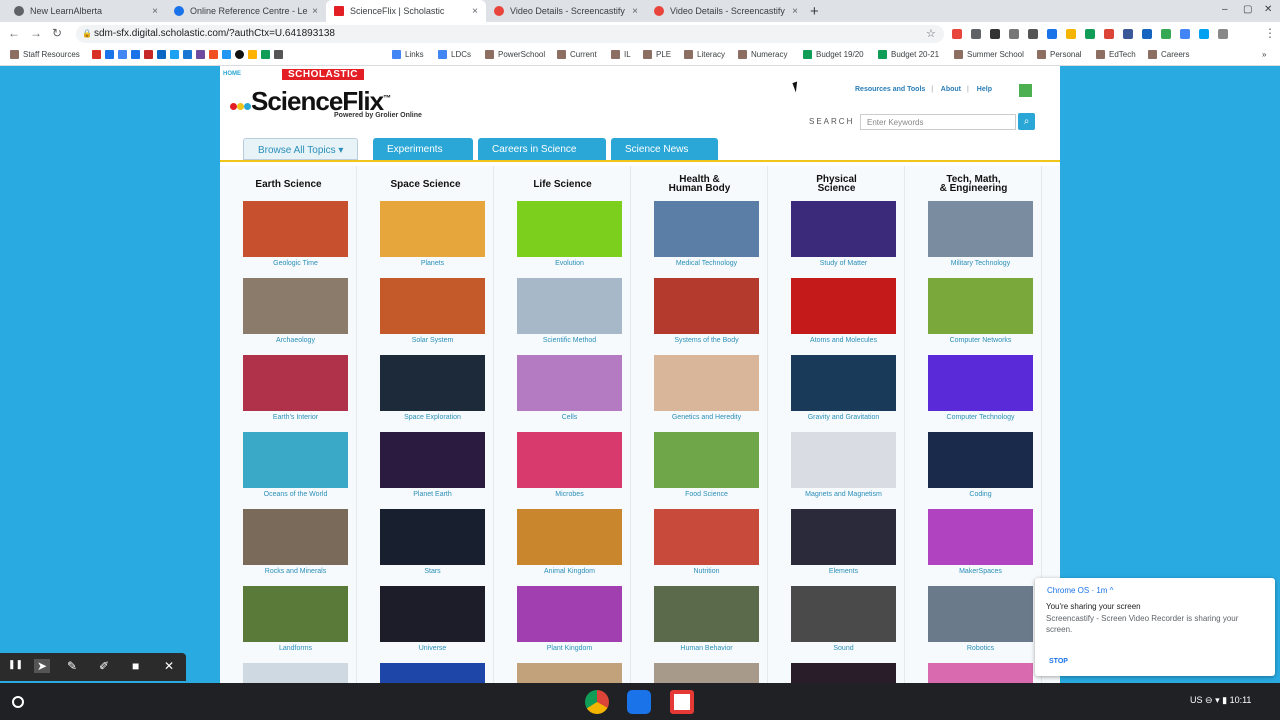 The width and height of the screenshot is (1280, 720). What do you see at coordinates (295, 619) in the screenshot?
I see `topic-tile: Landforms` at bounding box center [295, 619].